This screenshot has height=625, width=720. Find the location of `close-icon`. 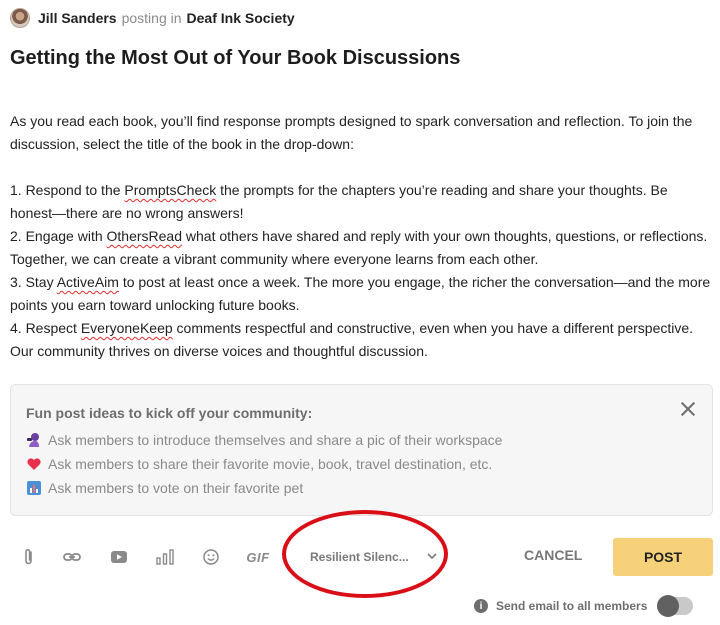

close-icon is located at coordinates (688, 409).